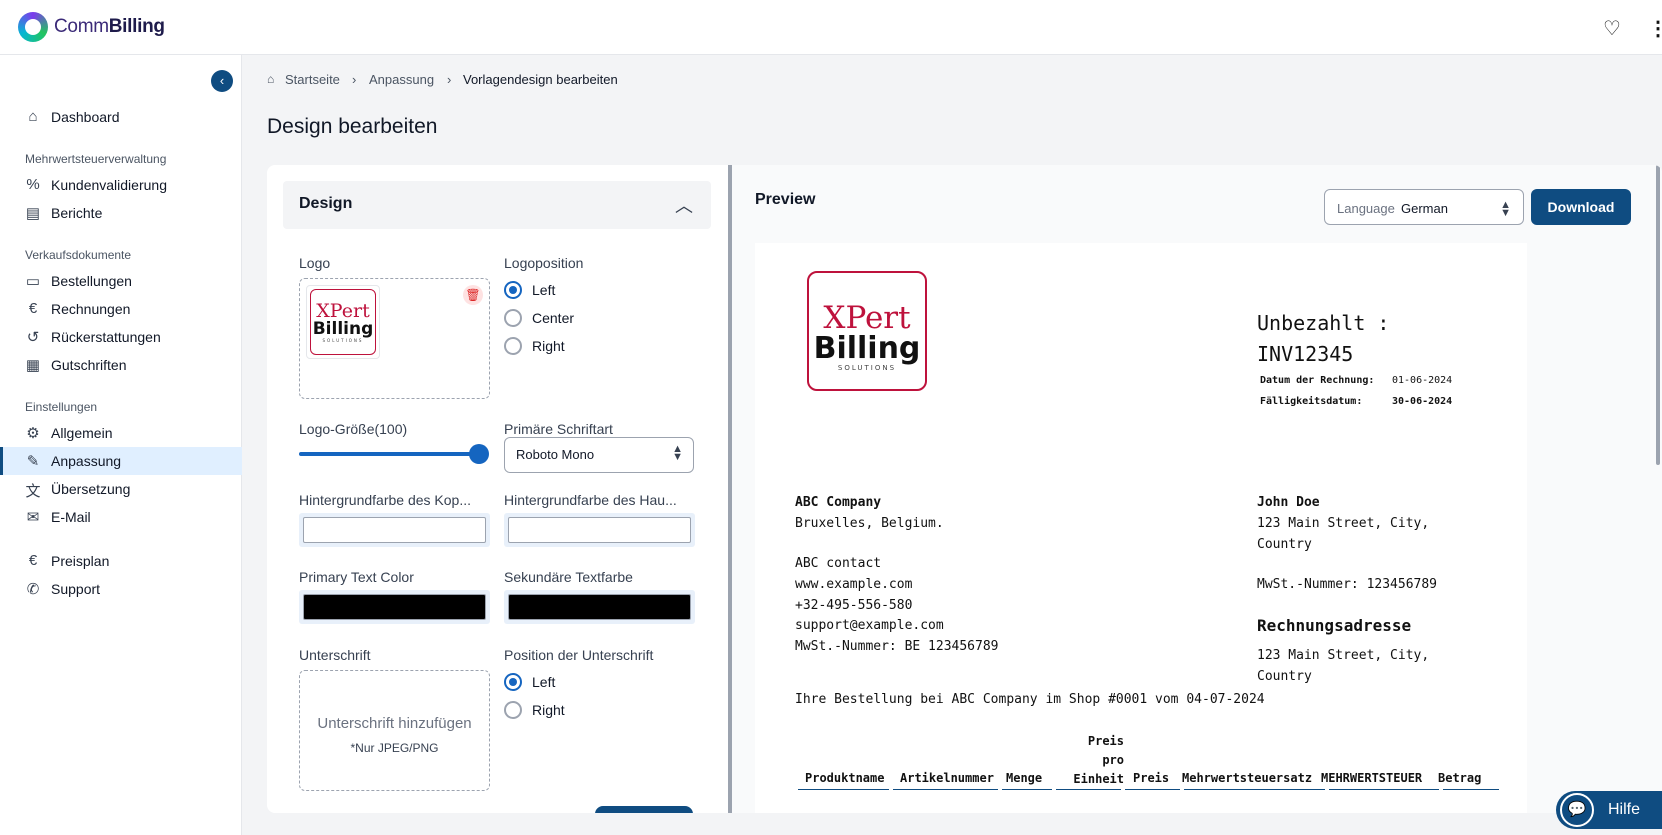 Image resolution: width=1662 pixels, height=835 pixels. What do you see at coordinates (33, 337) in the screenshot?
I see `refund-icon: ↺` at bounding box center [33, 337].